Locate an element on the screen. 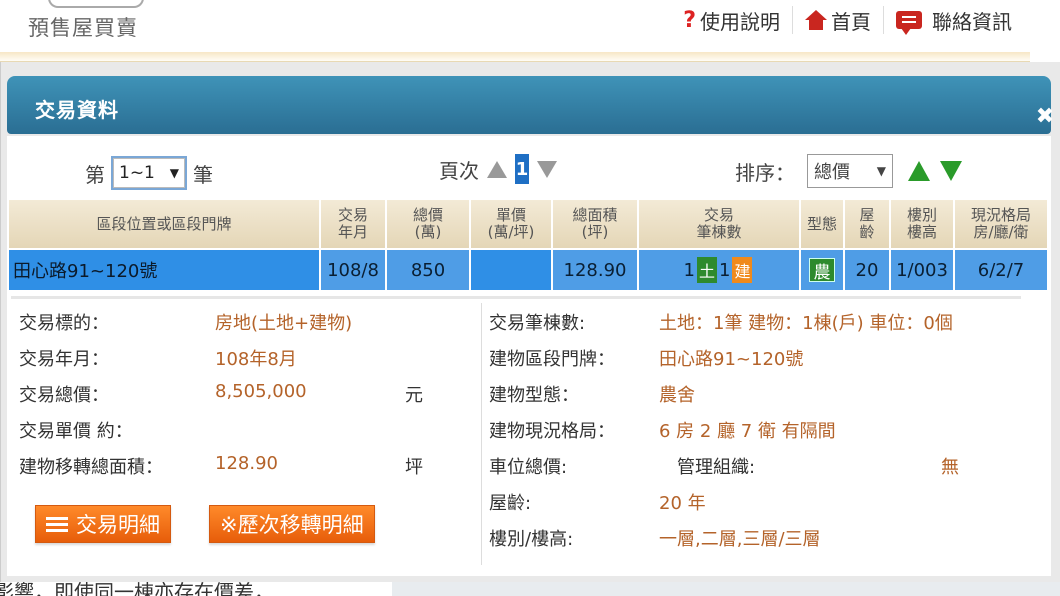  dialog-title: 交易資料 is located at coordinates (77, 110).